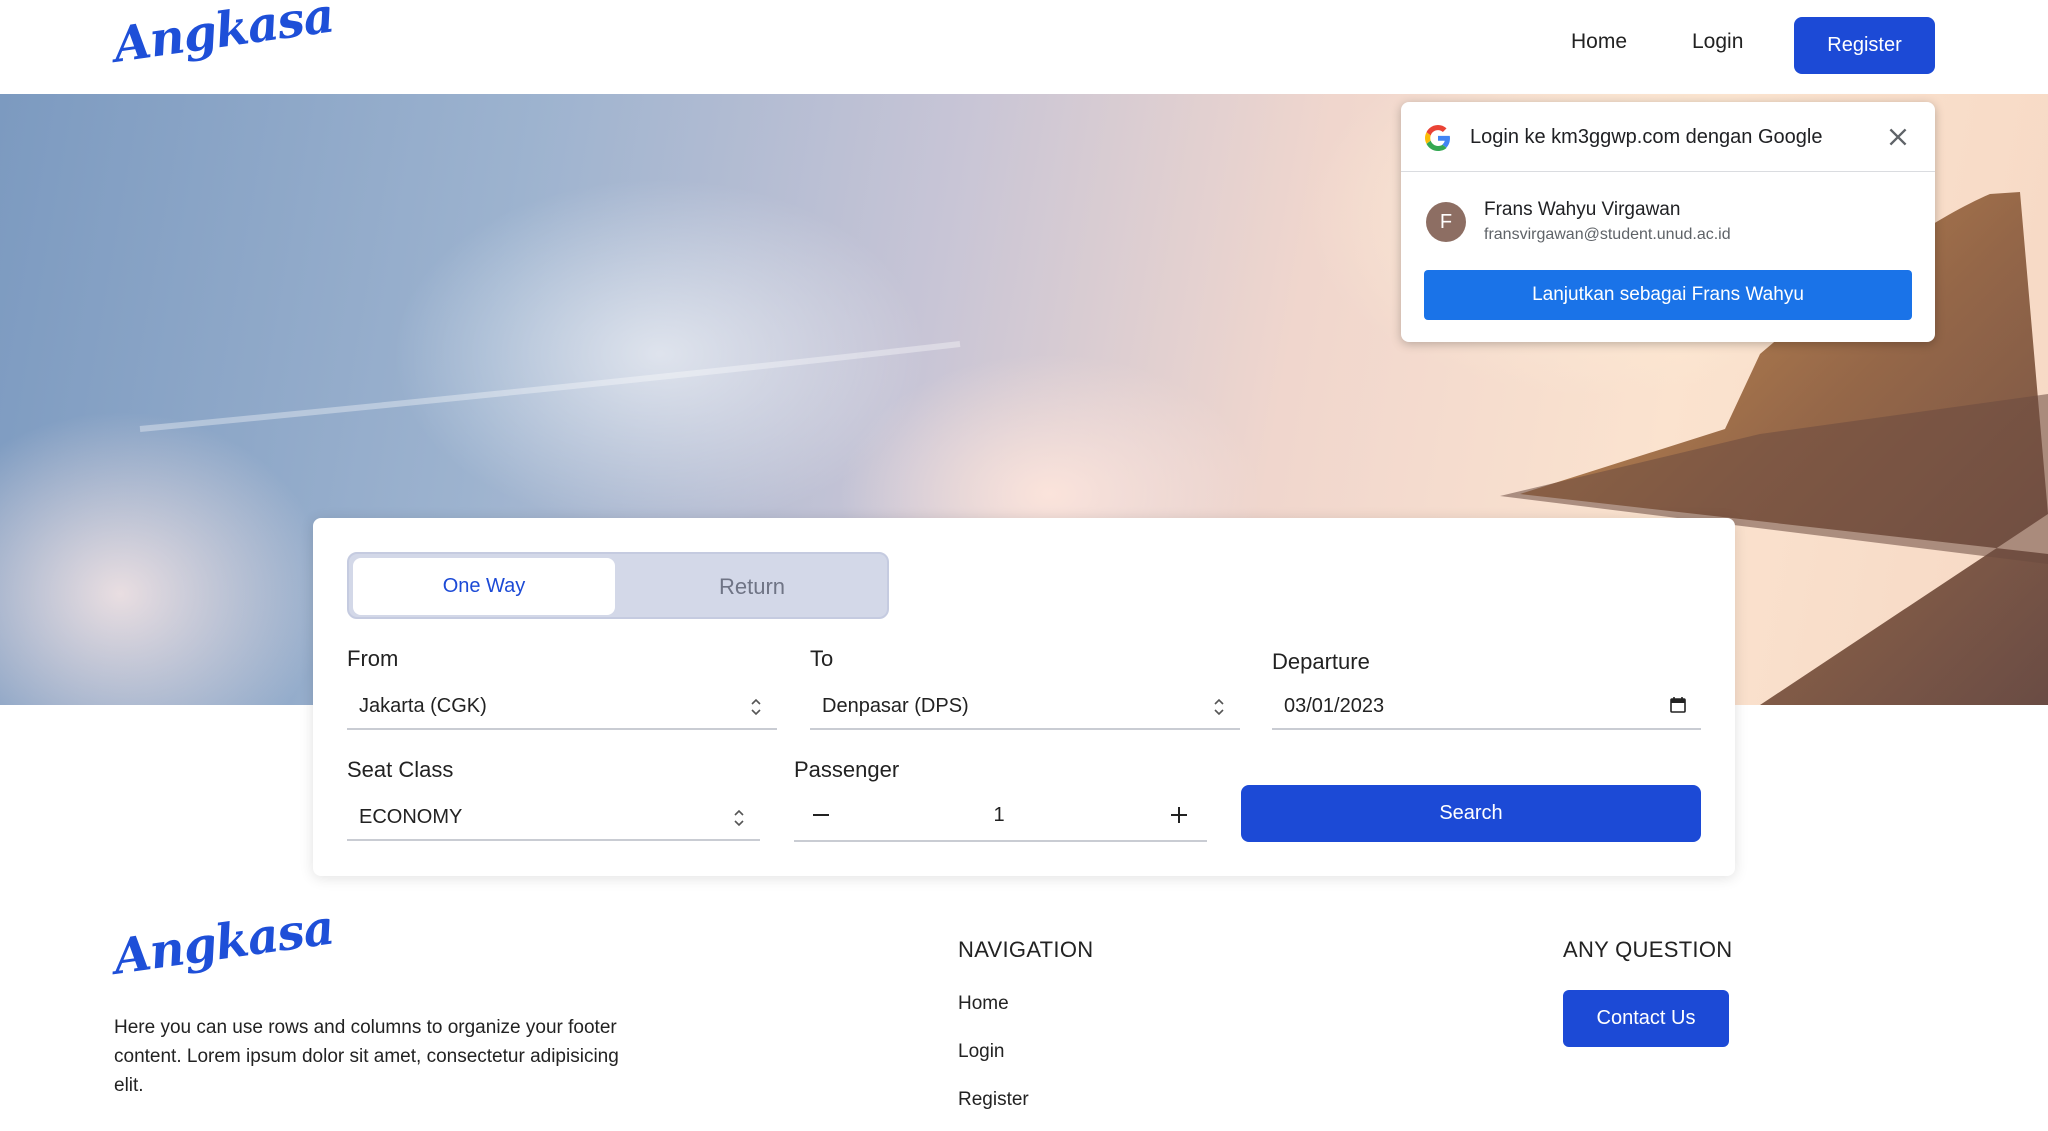 The image size is (2048, 1131). I want to click on to-label: To, so click(822, 658).